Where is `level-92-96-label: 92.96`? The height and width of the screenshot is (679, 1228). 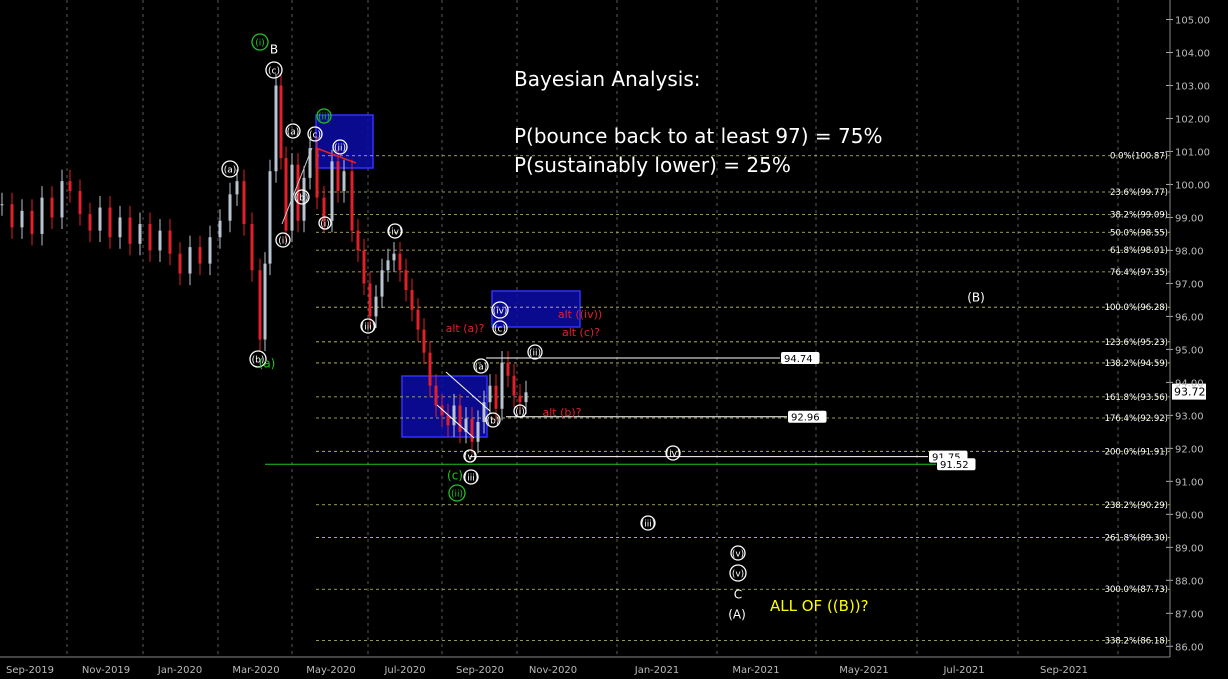 level-92-96-label: 92.96 is located at coordinates (805, 418).